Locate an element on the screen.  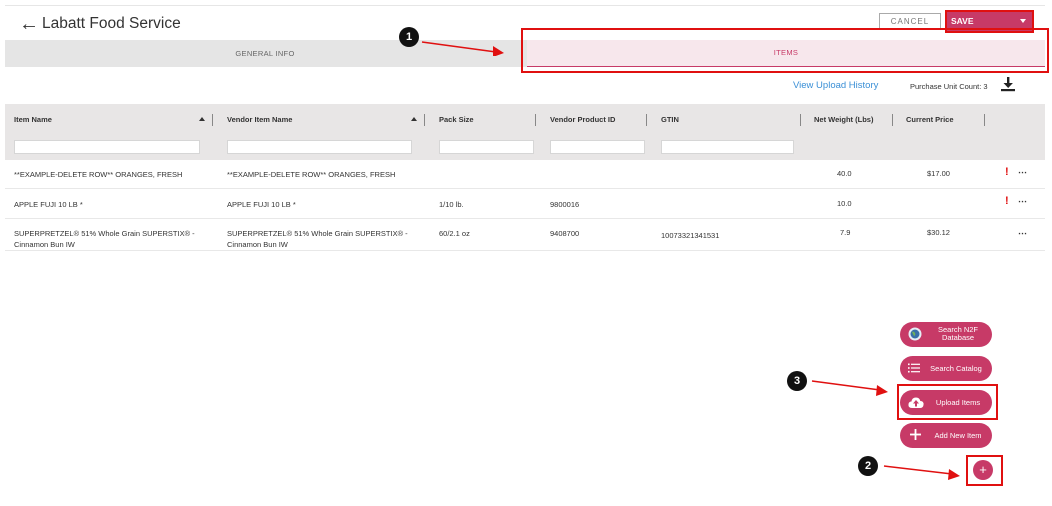
cell-current-price: $30.12 is located at coordinates (938, 232).